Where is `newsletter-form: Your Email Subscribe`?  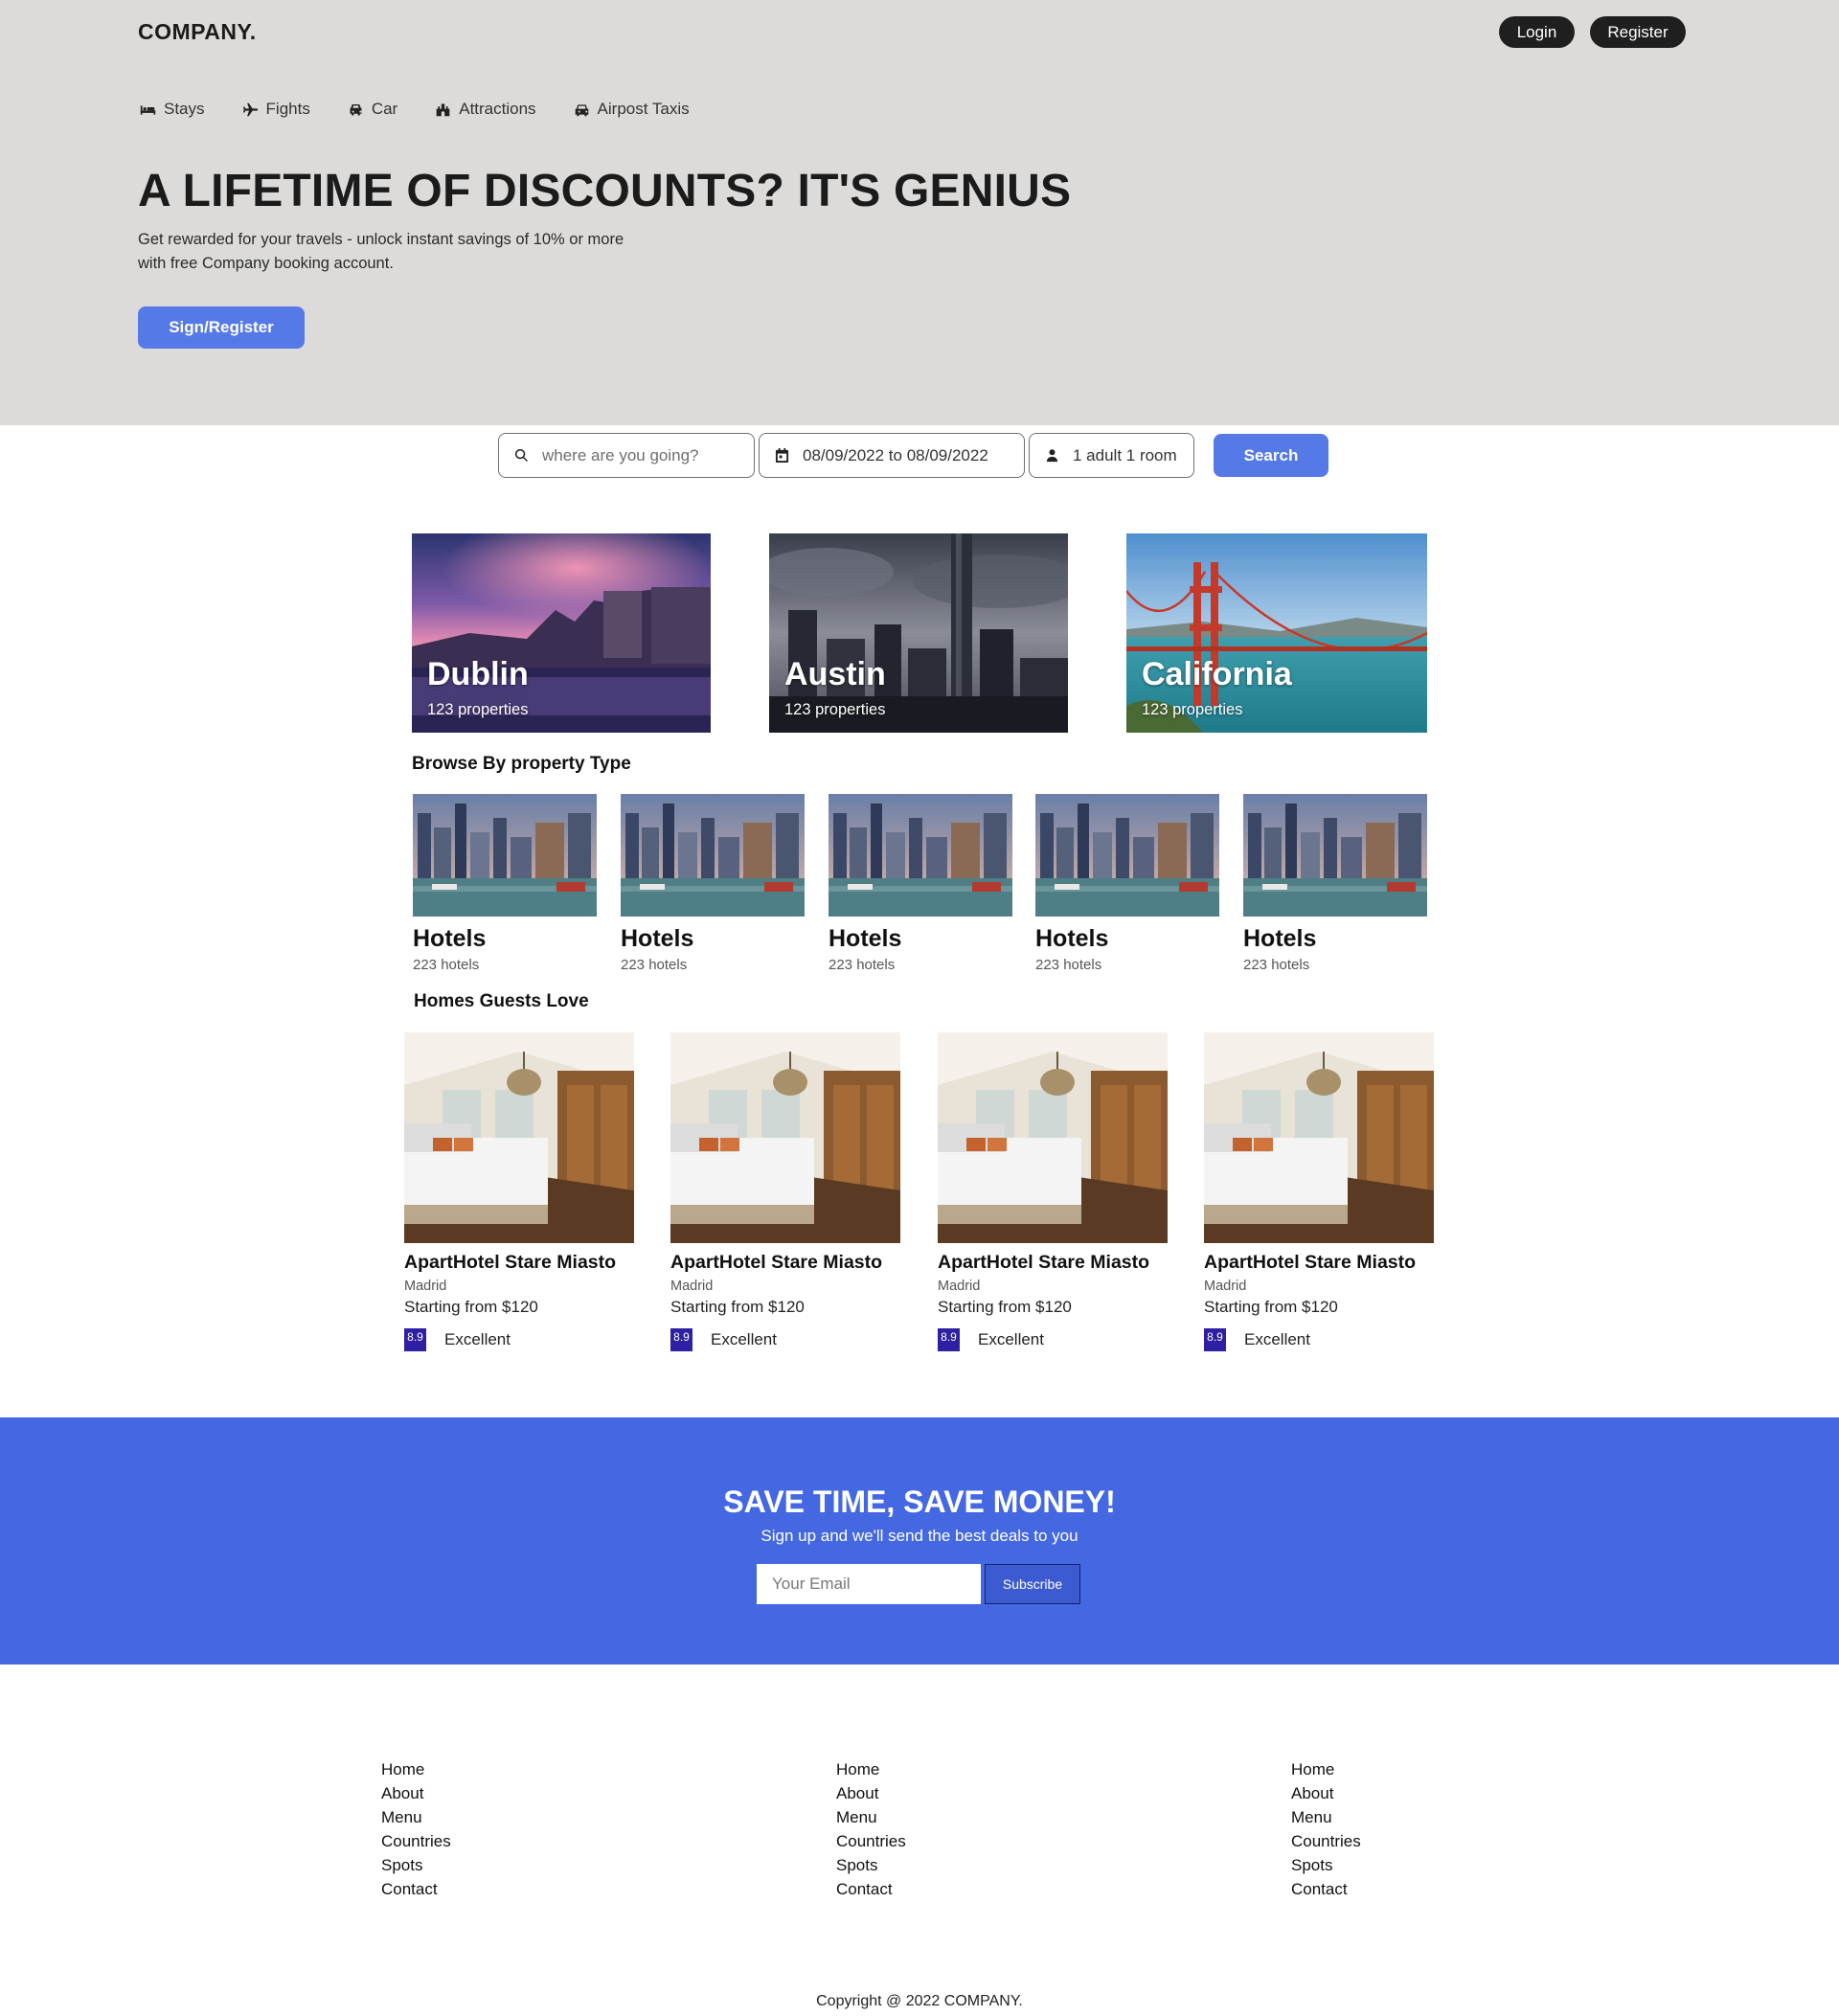
newsletter-form: Your Email Subscribe is located at coordinates (918, 1584).